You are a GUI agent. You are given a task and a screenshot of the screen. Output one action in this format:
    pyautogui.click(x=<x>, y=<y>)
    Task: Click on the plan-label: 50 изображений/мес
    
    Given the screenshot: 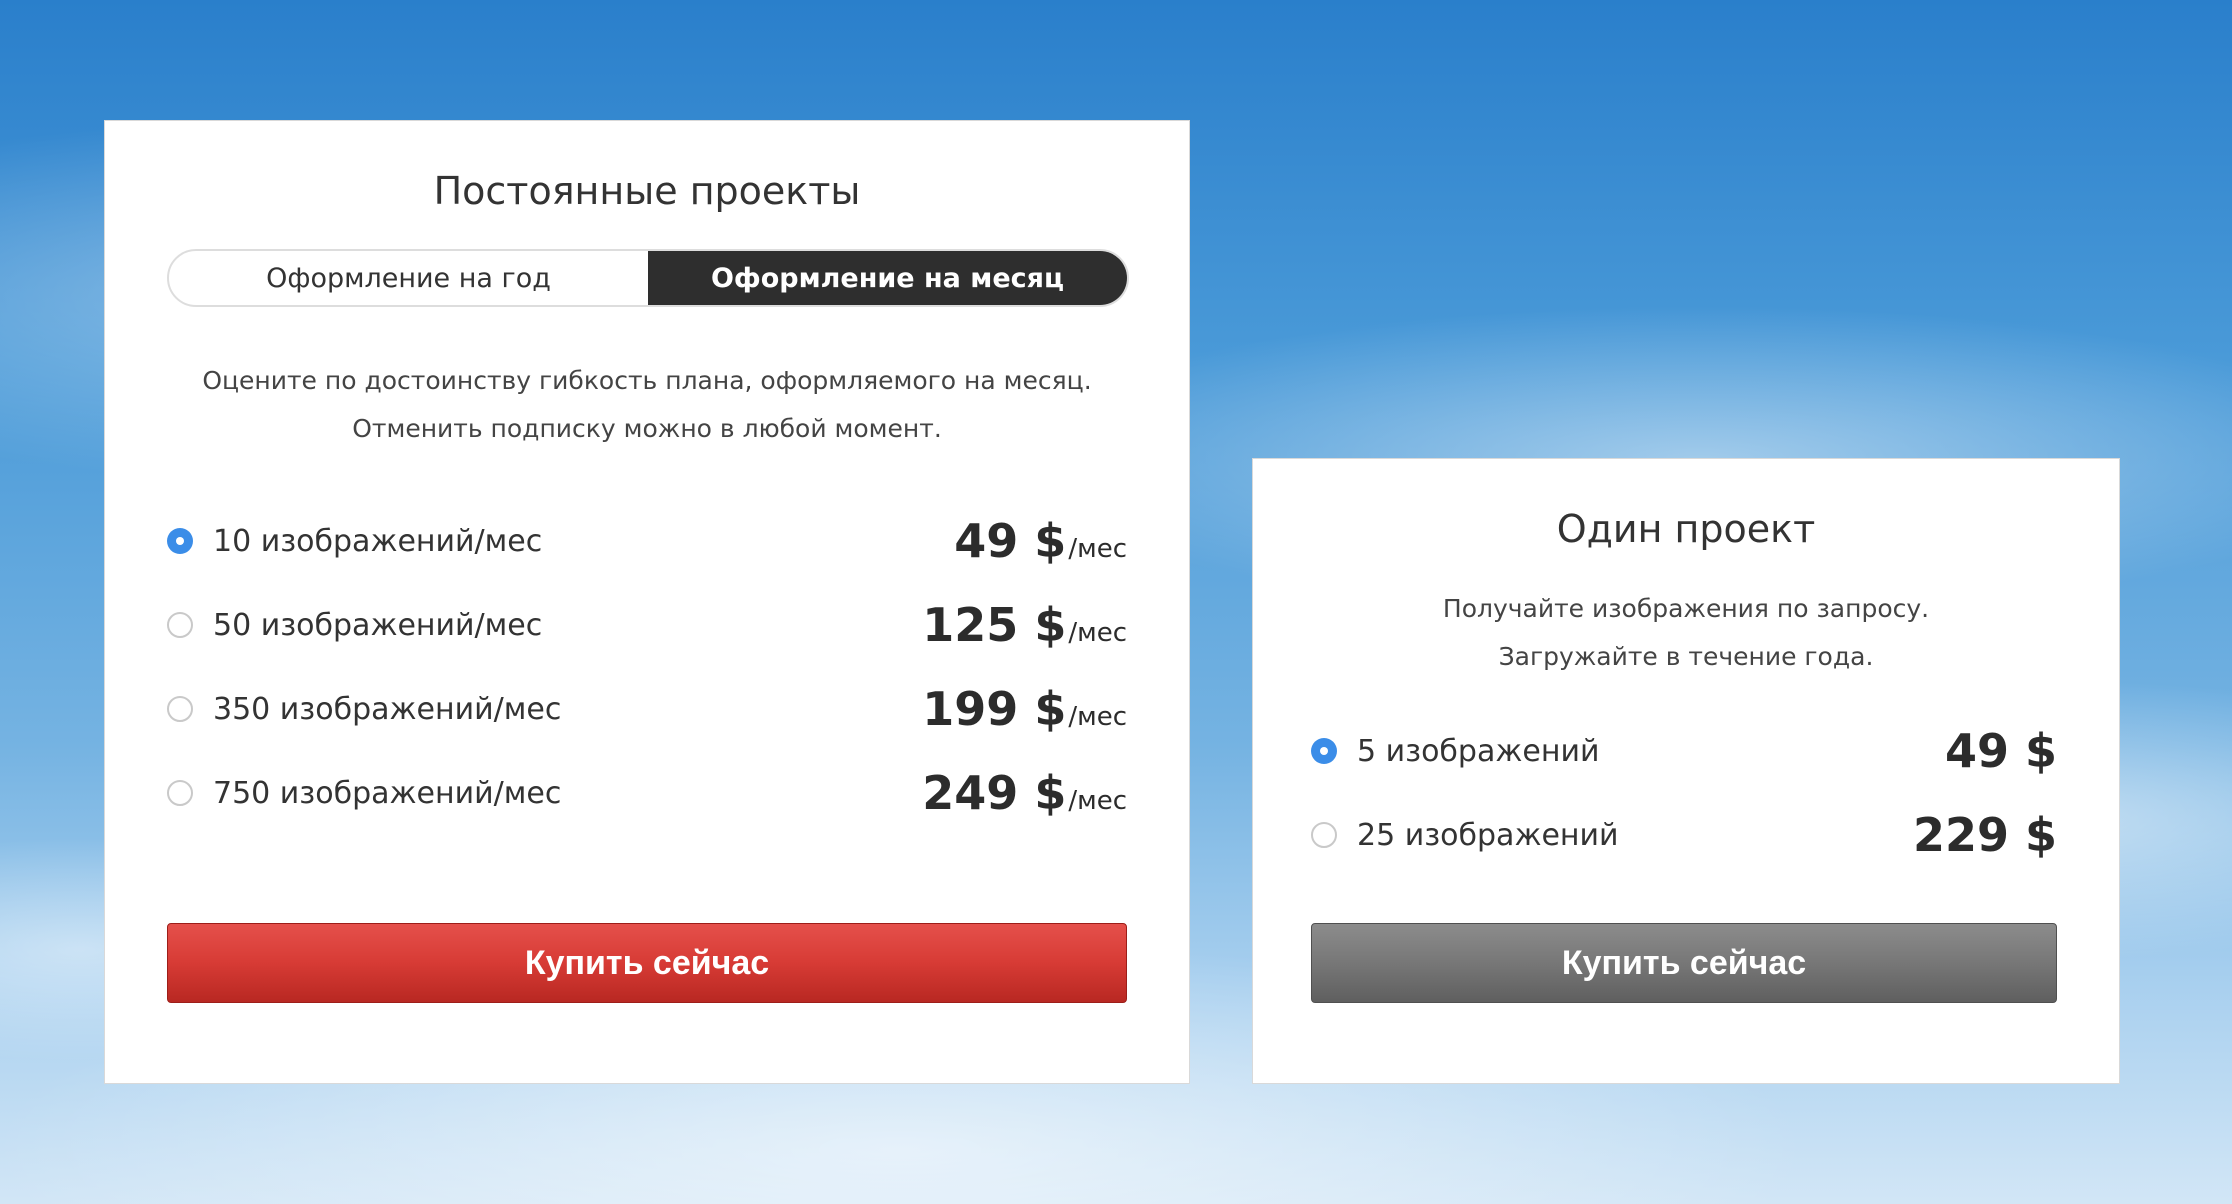 What is the action you would take?
    pyautogui.click(x=378, y=625)
    